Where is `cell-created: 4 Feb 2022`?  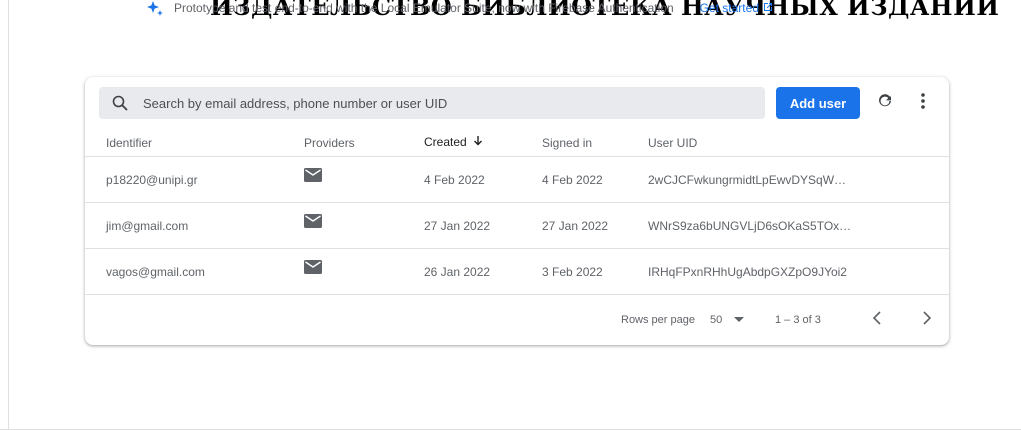 cell-created: 4 Feb 2022 is located at coordinates (483, 179).